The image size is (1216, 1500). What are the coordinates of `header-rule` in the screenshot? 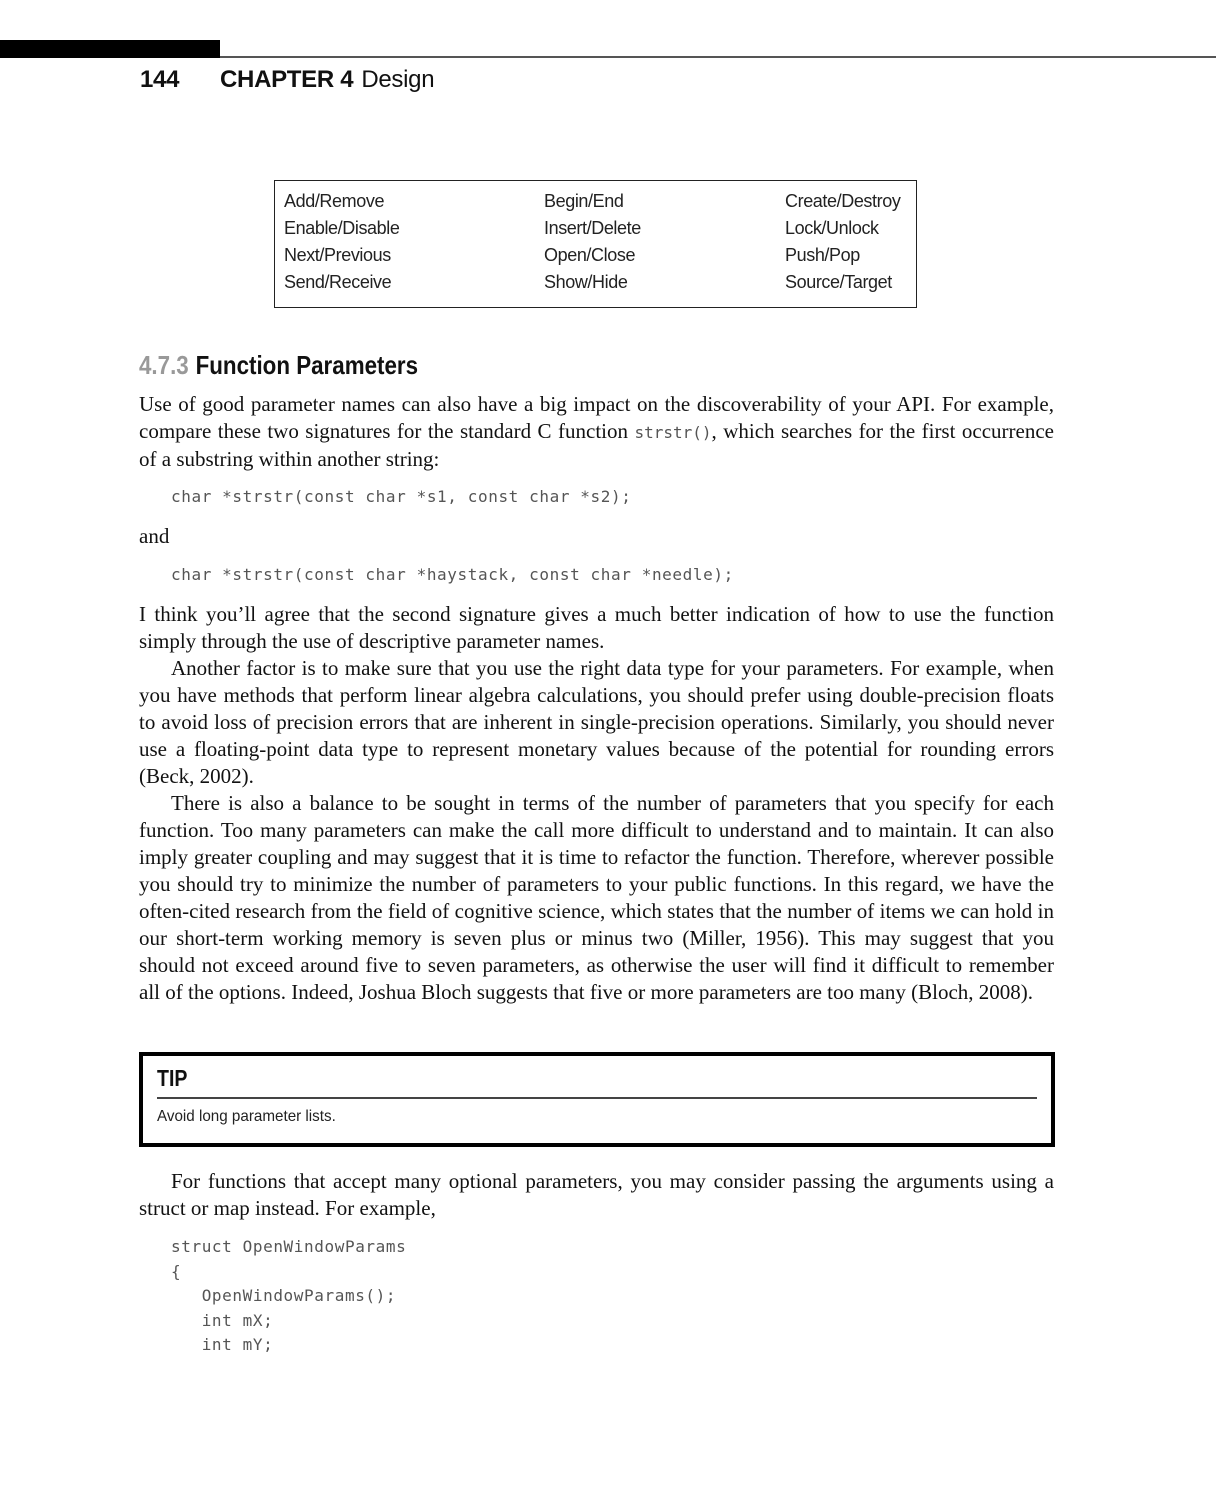 It's located at (718, 57).